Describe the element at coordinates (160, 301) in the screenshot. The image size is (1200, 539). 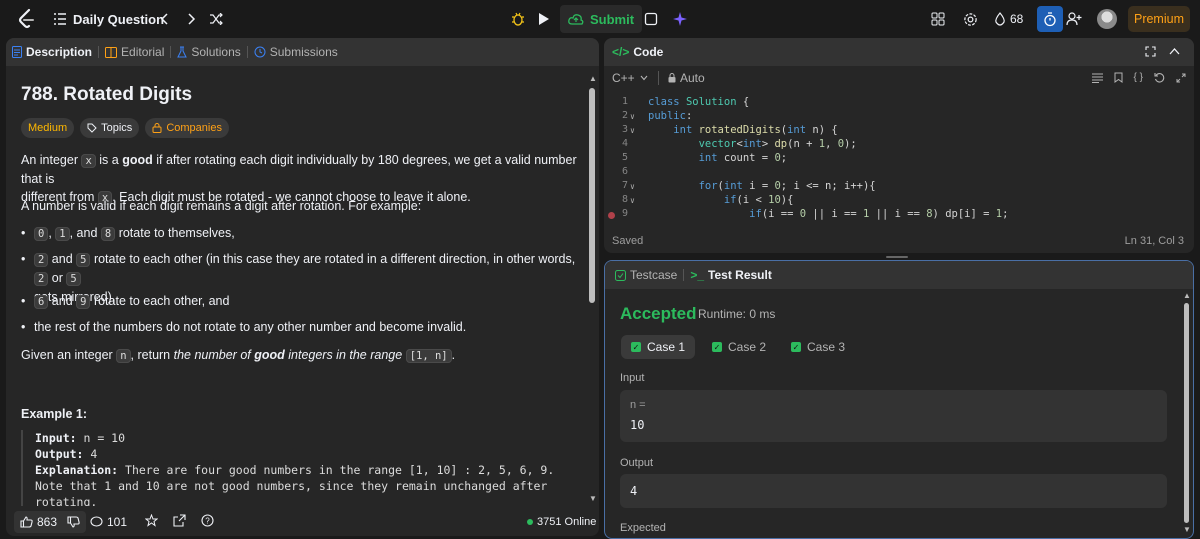
I see `text: rotate to each other, and` at that location.